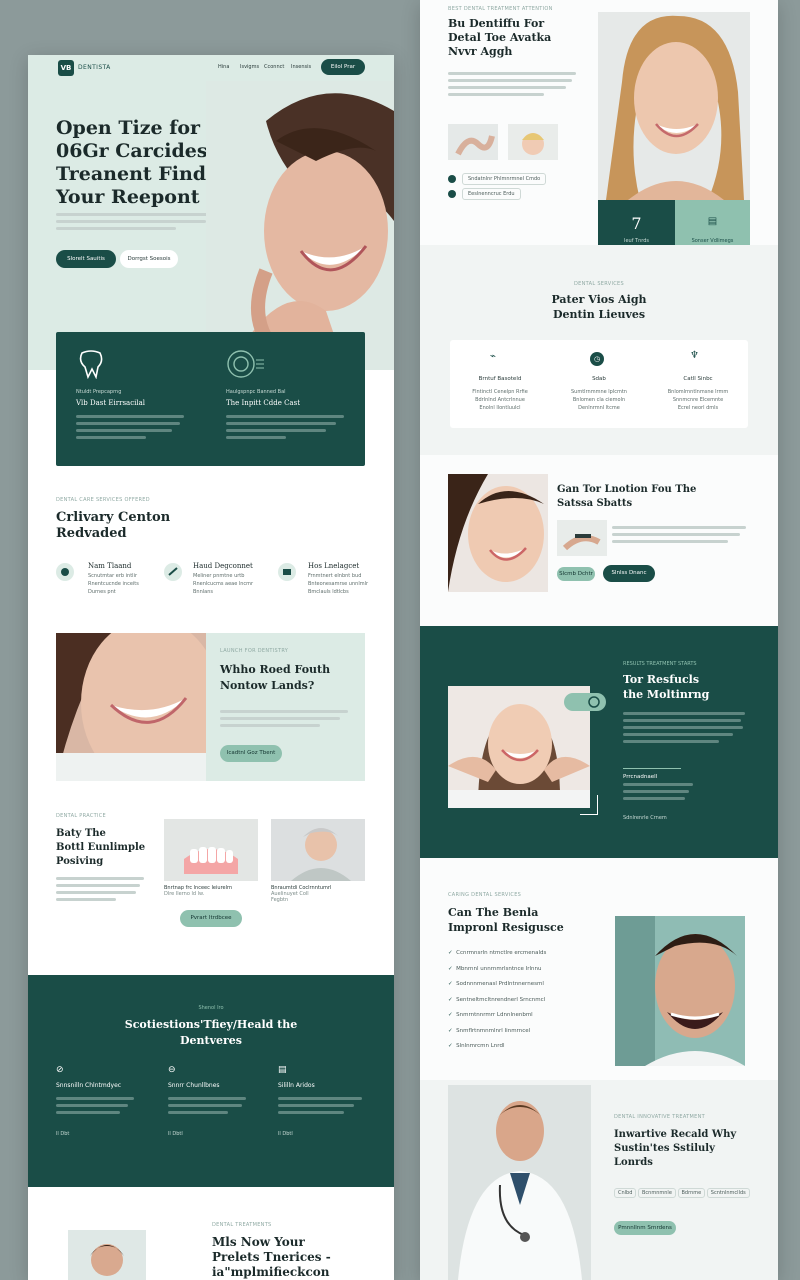 This screenshot has height=1280, width=800. Describe the element at coordinates (629, 573) in the screenshot. I see `motion-button-2: Slnlss Dnanc` at that location.